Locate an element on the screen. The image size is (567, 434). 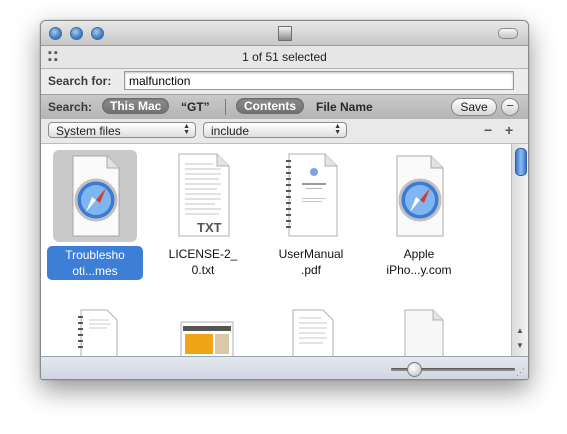
scope-separator is located at coordinates (225, 107).